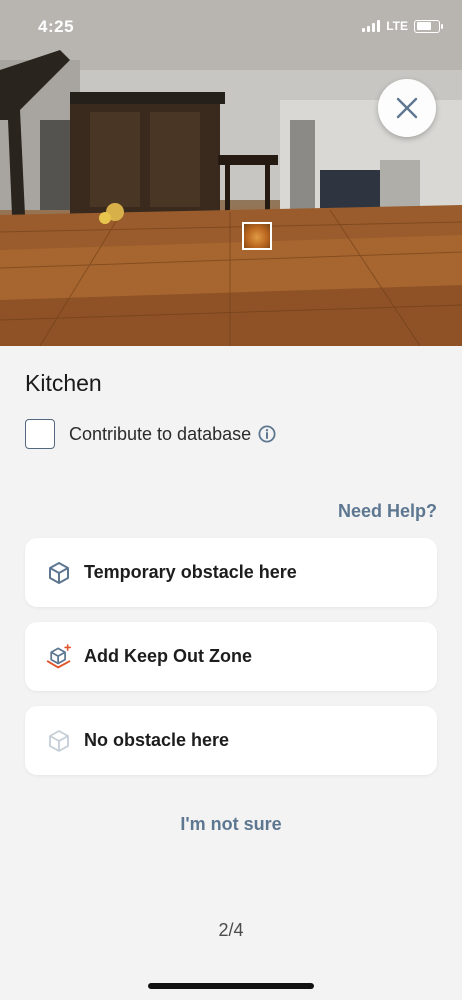 The image size is (462, 1000). What do you see at coordinates (59, 573) in the screenshot?
I see `cube-icon` at bounding box center [59, 573].